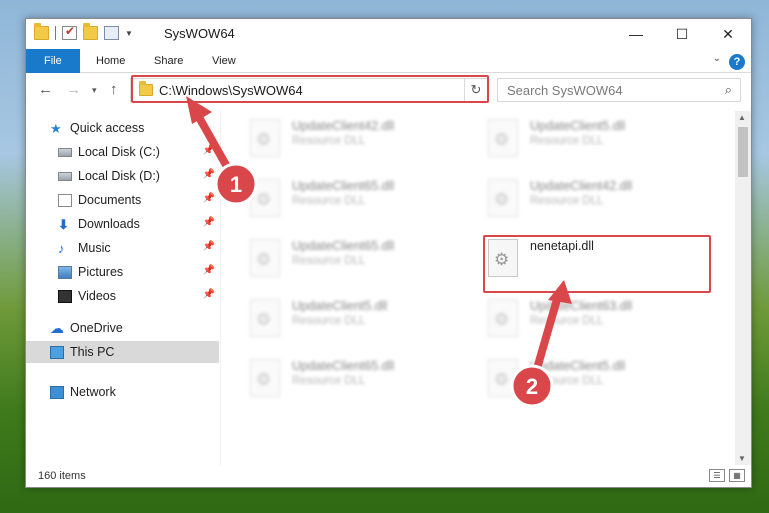 This screenshot has height=513, width=769. Describe the element at coordinates (682, 34) in the screenshot. I see `maximize-button: ☐` at that location.